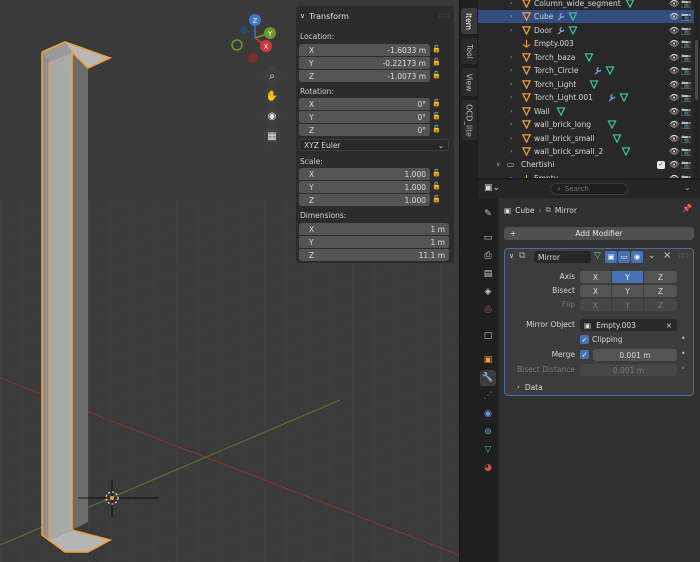 This screenshot has height=562, width=700. What do you see at coordinates (488, 292) in the screenshot?
I see `scene-tab-icon: ◈` at bounding box center [488, 292].